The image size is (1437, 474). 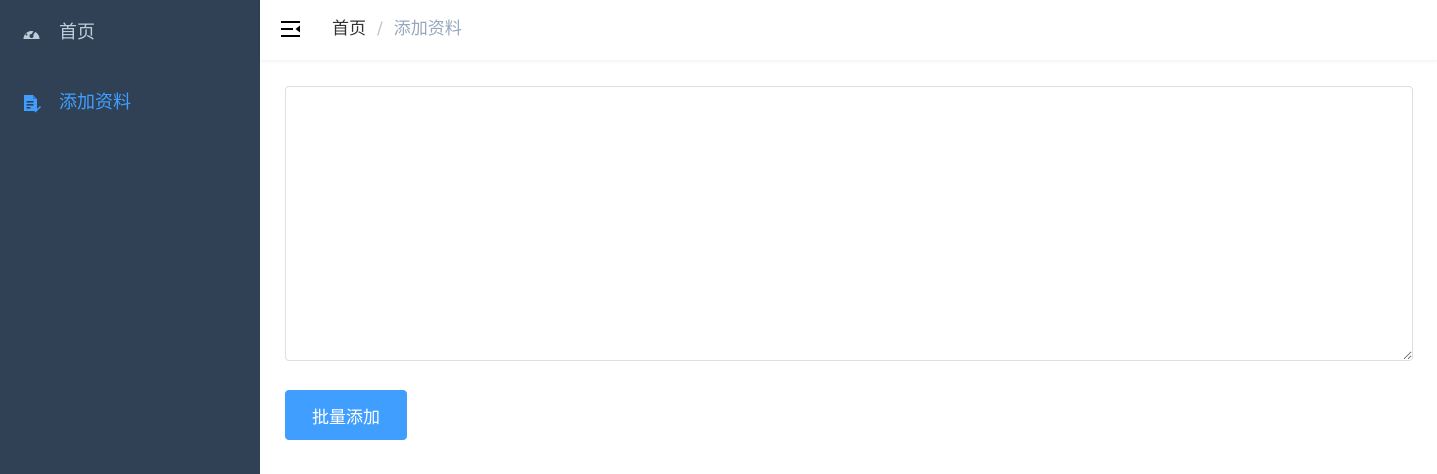 What do you see at coordinates (95, 102) in the screenshot?
I see `sidebar-item-label: 添加资料` at bounding box center [95, 102].